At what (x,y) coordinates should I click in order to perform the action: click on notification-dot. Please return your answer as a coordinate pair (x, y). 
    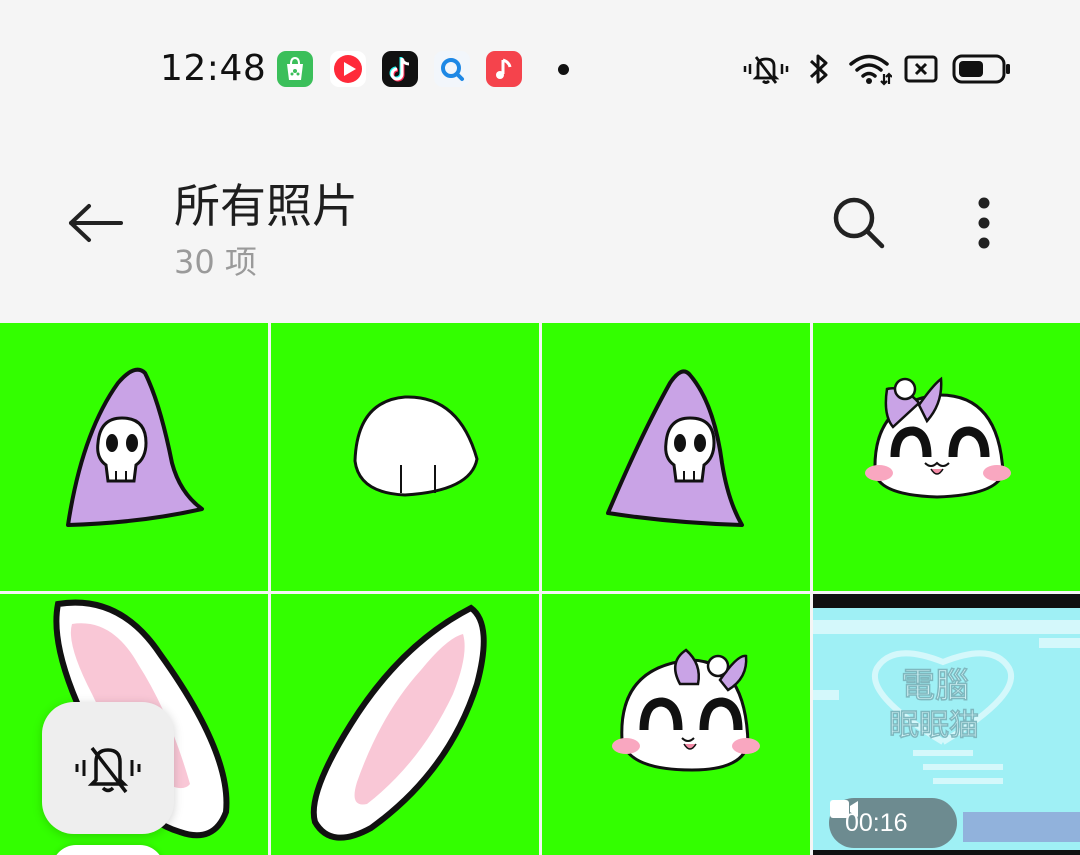
    Looking at the image, I should click on (563, 69).